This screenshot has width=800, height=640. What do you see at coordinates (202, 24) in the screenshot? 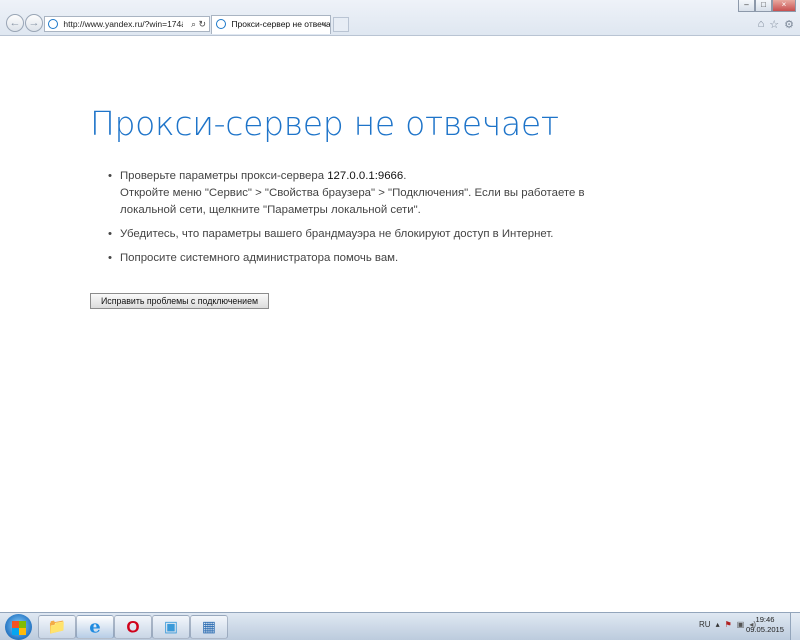
I see `refresh-icon: ↻` at bounding box center [202, 24].